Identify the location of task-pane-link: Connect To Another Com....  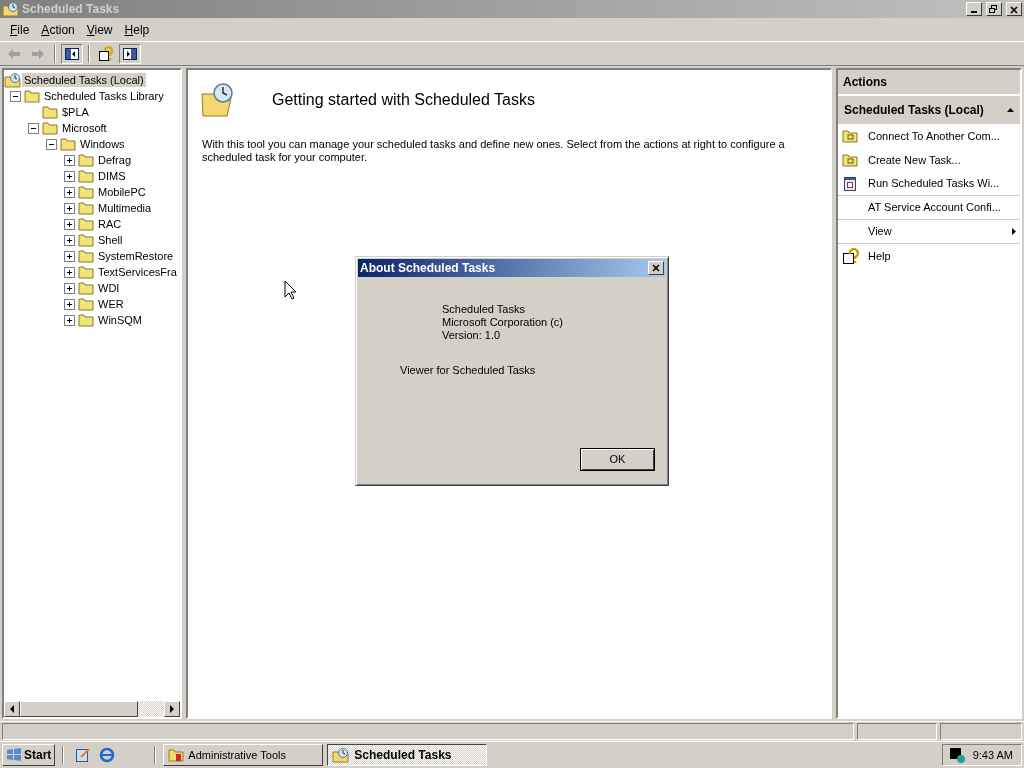
(929, 136).